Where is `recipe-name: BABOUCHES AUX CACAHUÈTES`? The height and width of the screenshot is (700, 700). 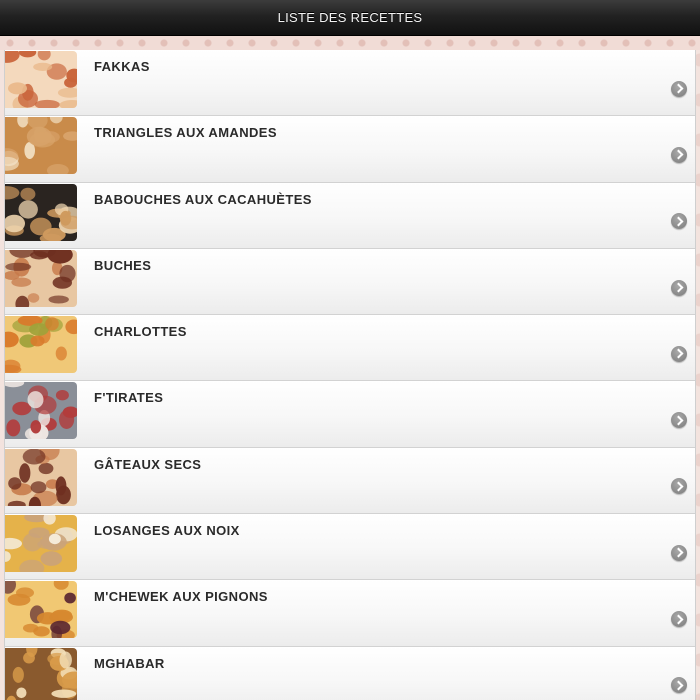
recipe-name: BABOUCHES AUX CACAHUÈTES is located at coordinates (203, 199).